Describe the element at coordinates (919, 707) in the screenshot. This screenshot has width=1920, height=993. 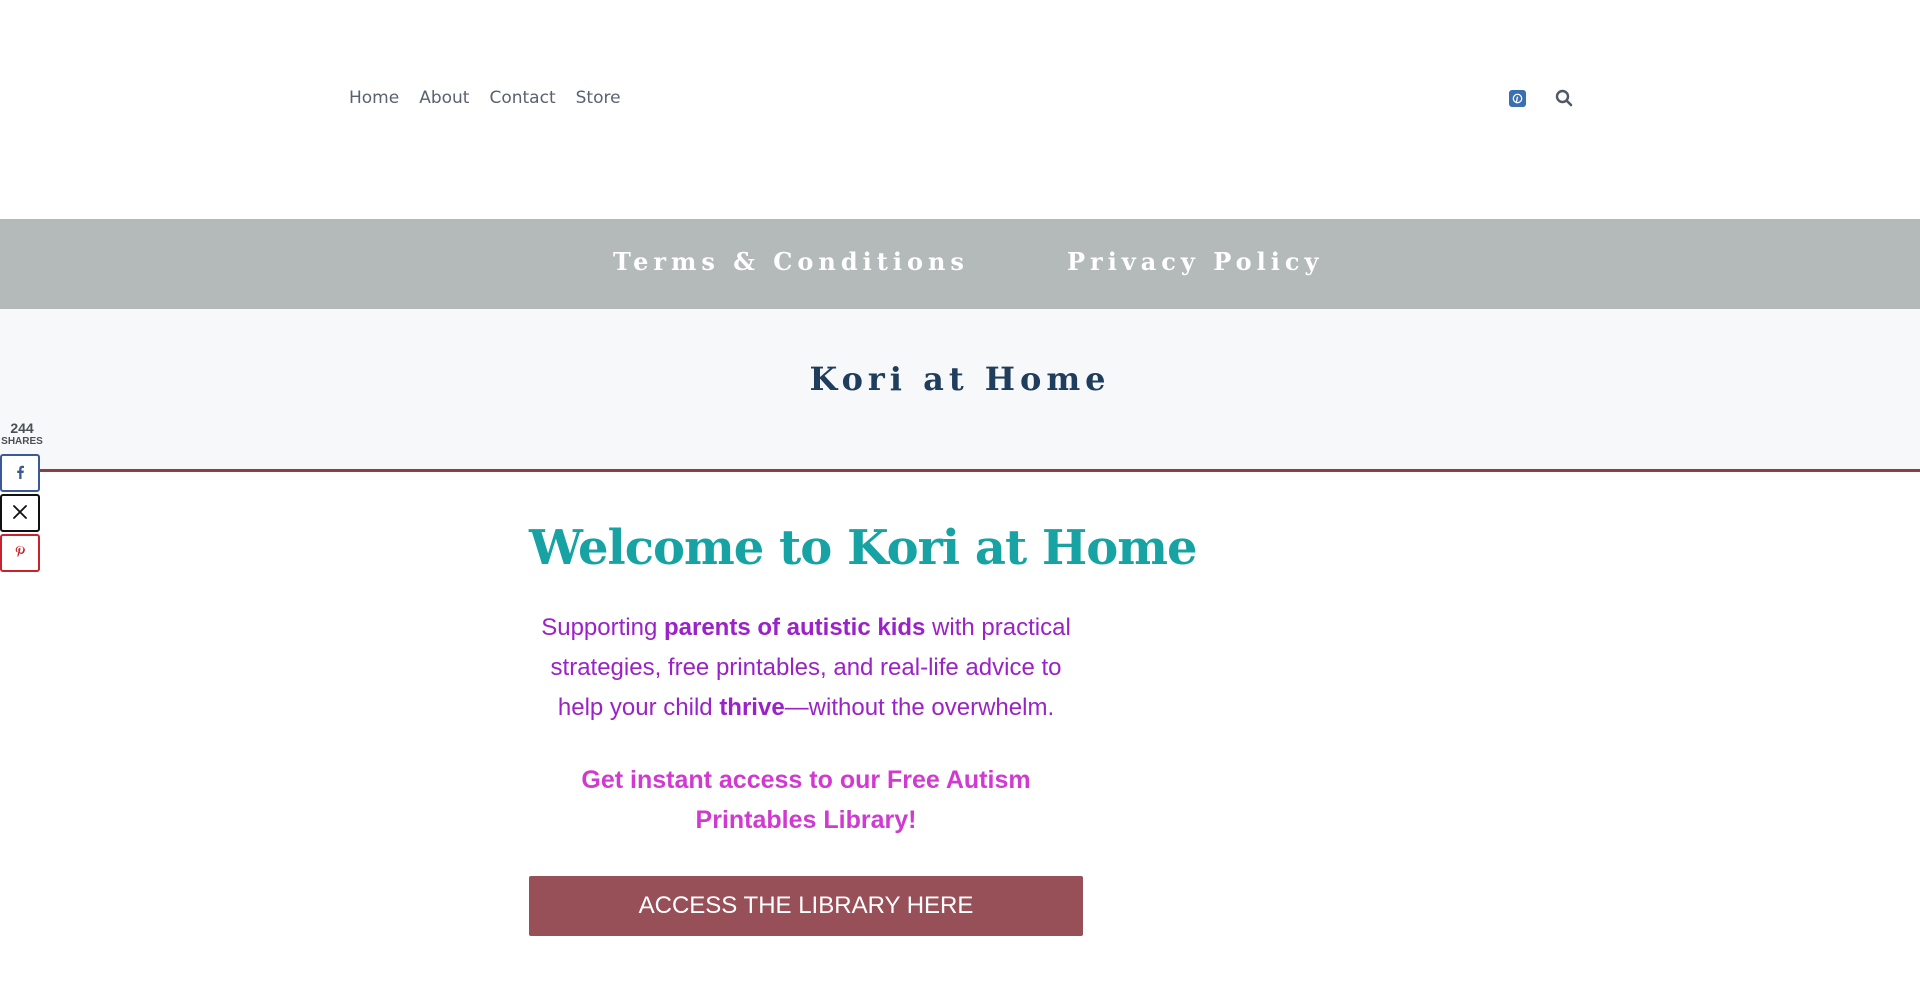
I see `intro-text-3: —without the overwhelm.` at that location.